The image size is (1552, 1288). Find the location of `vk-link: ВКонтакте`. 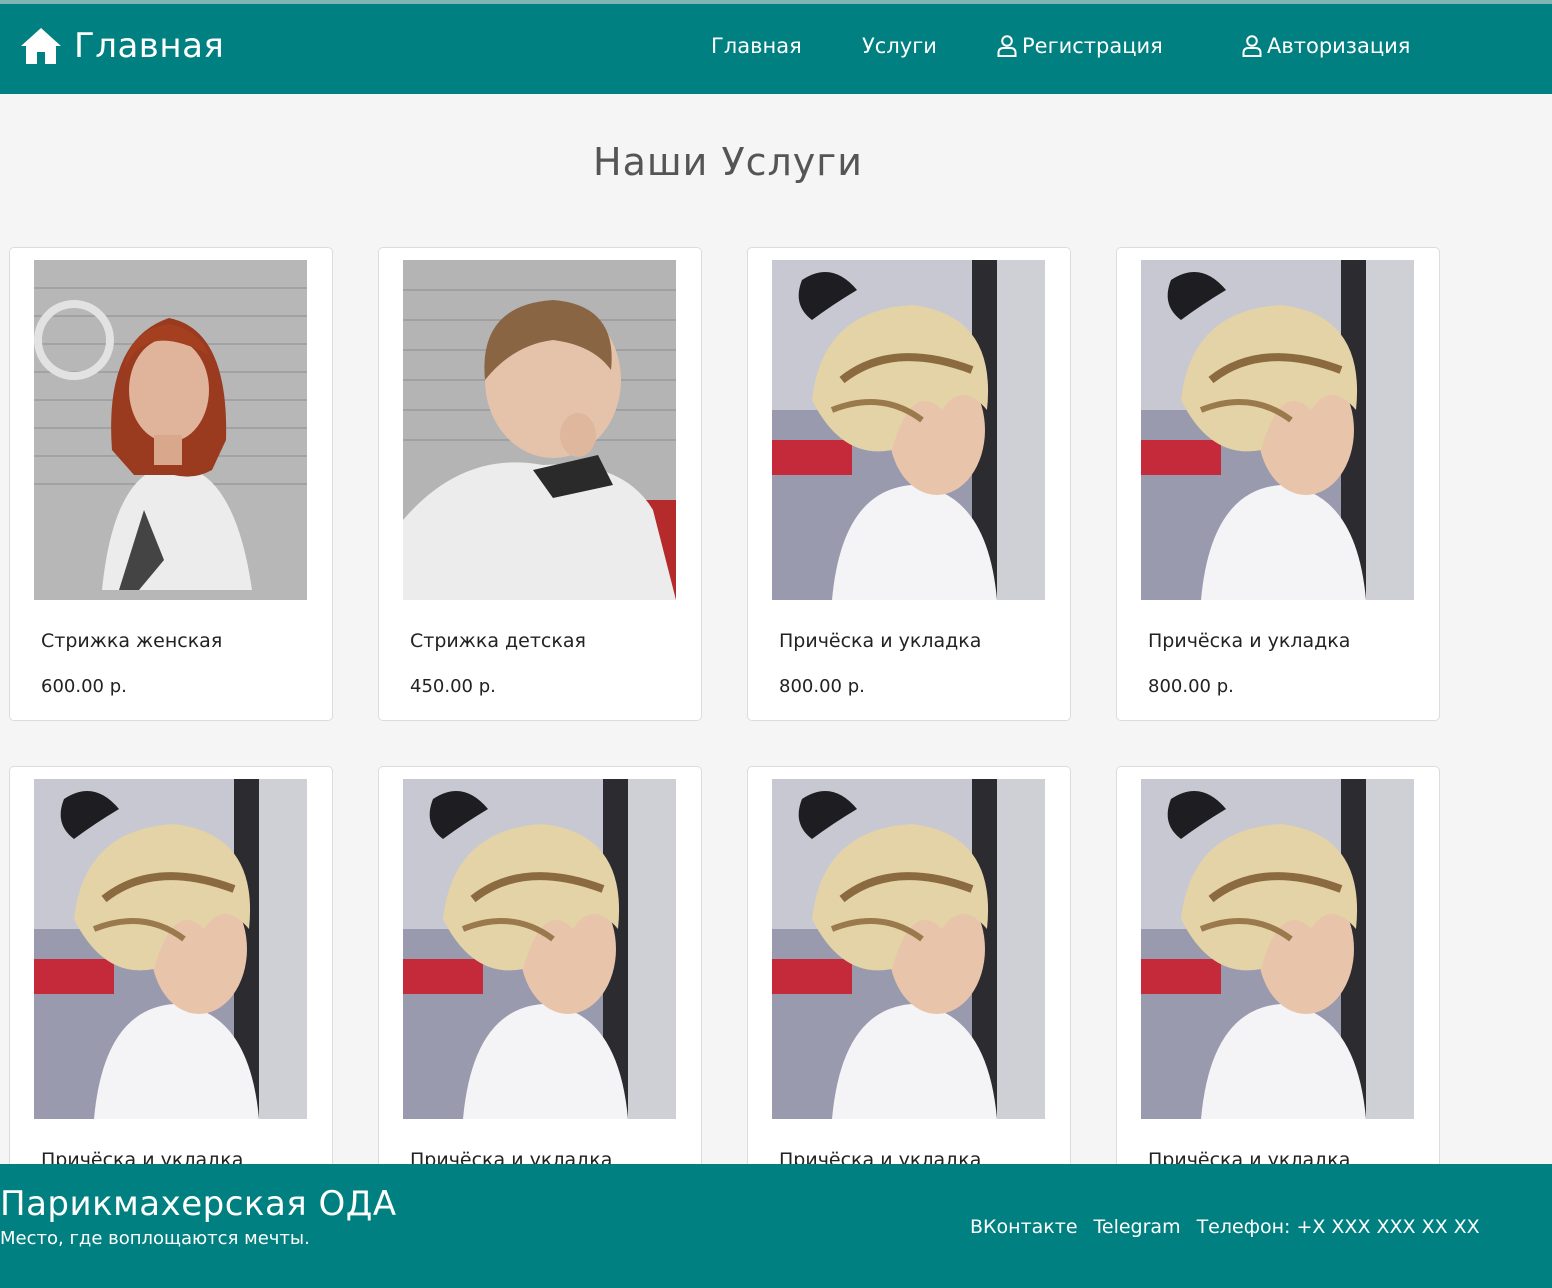

vk-link: ВКонтакте is located at coordinates (1024, 1227).